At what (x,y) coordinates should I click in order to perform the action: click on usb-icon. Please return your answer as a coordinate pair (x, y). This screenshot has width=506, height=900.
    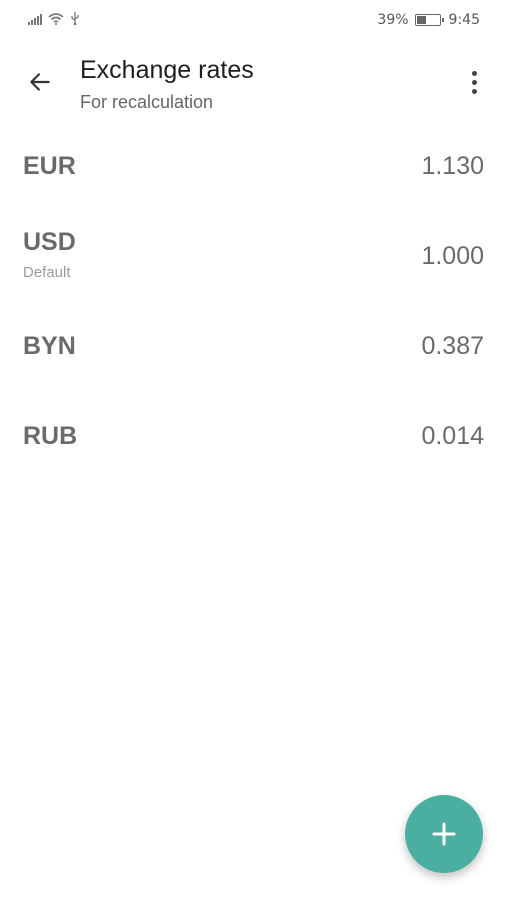
    Looking at the image, I should click on (75, 18).